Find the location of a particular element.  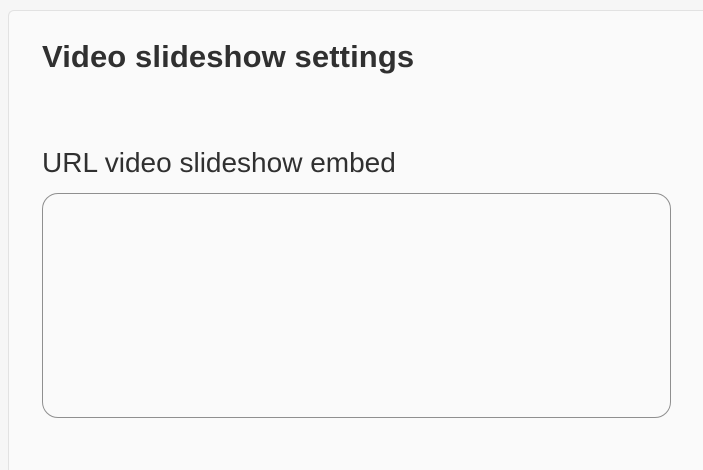

panel-title: Video slideshow settings is located at coordinates (228, 56).